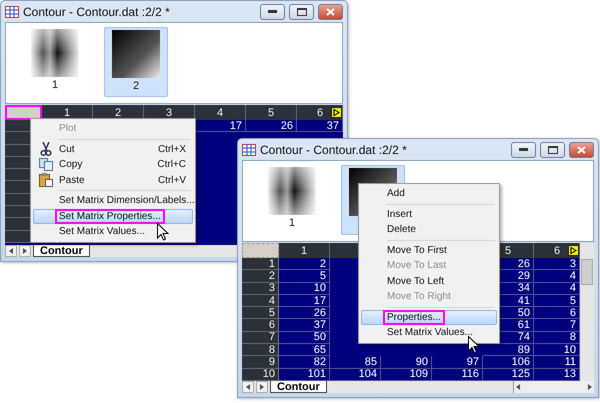  What do you see at coordinates (71, 165) in the screenshot?
I see `menu-item-label: Copy` at bounding box center [71, 165].